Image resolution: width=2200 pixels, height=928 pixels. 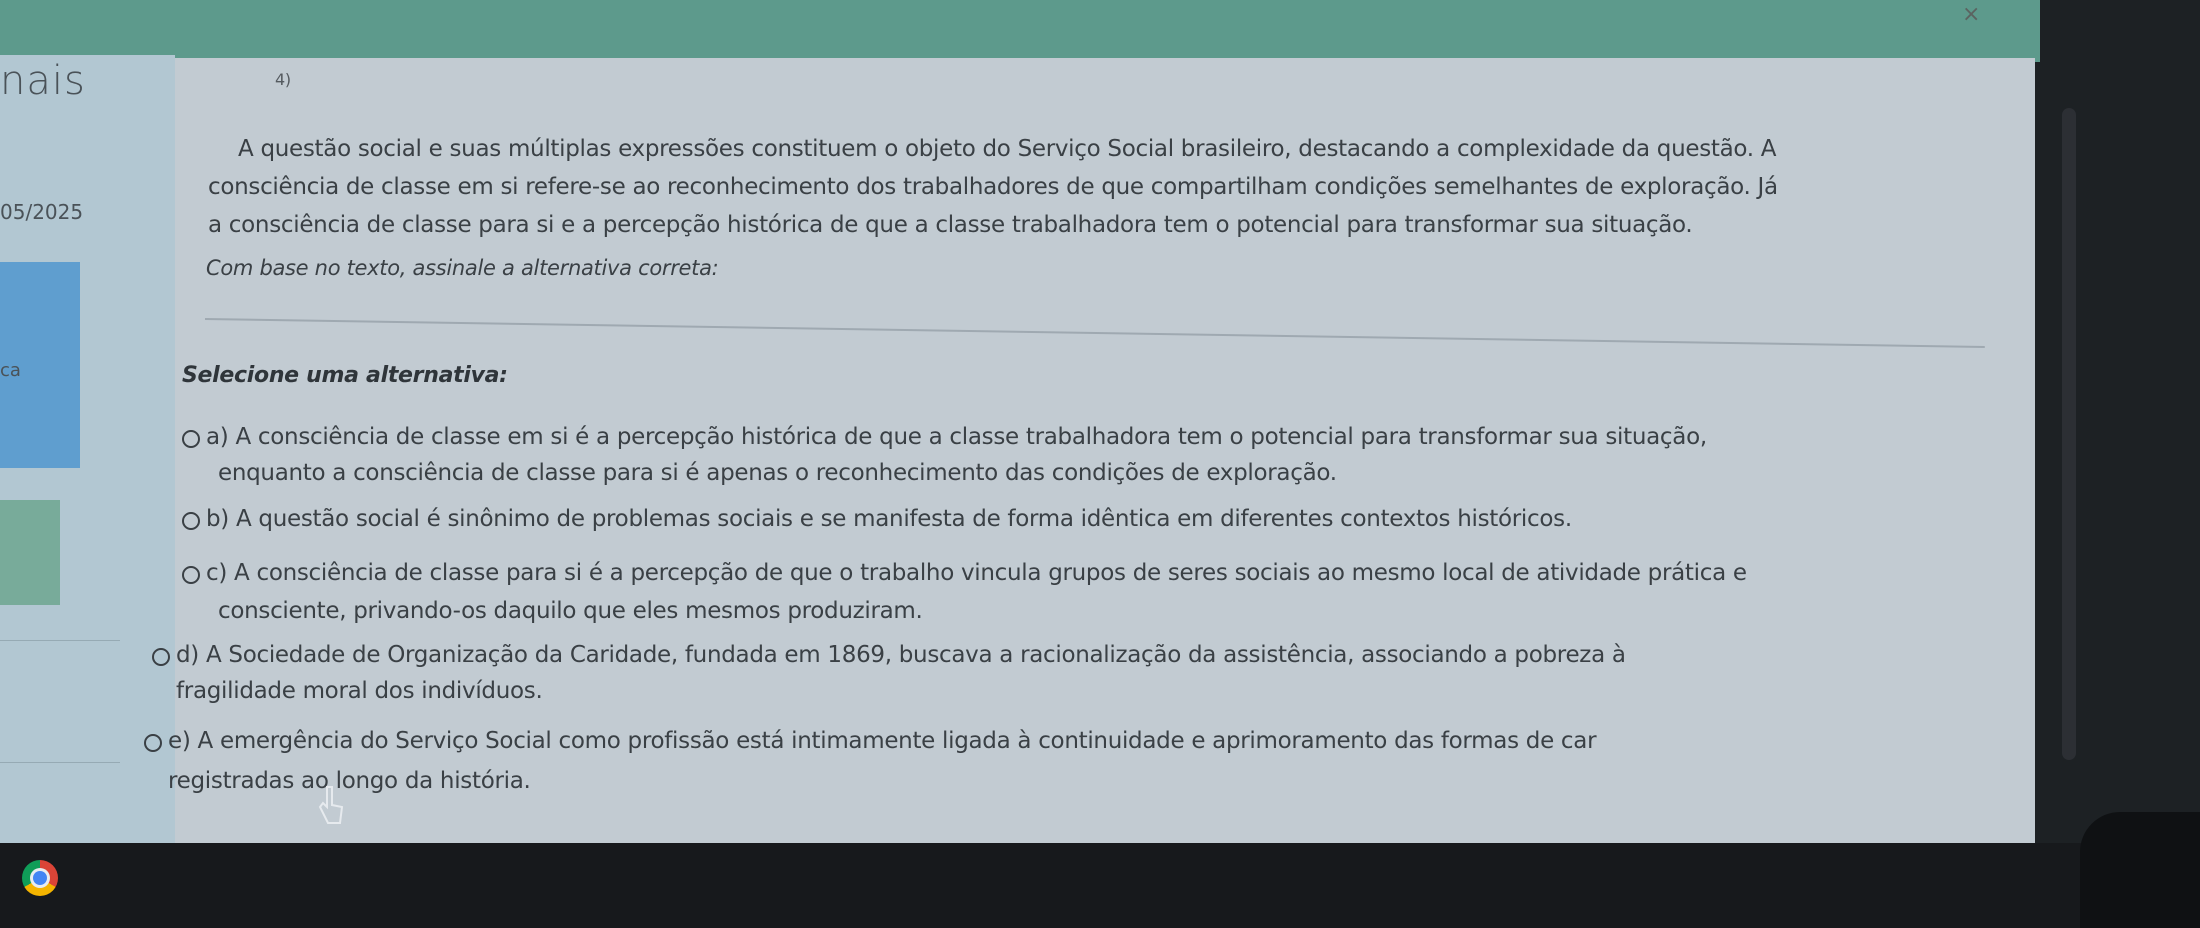 I want to click on option-e-text-cont: registradas ao longo da história., so click(x=349, y=781).